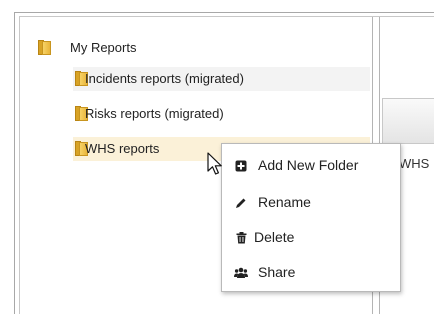  I want to click on tree-node-label: Risks reports (migrated), so click(154, 113).